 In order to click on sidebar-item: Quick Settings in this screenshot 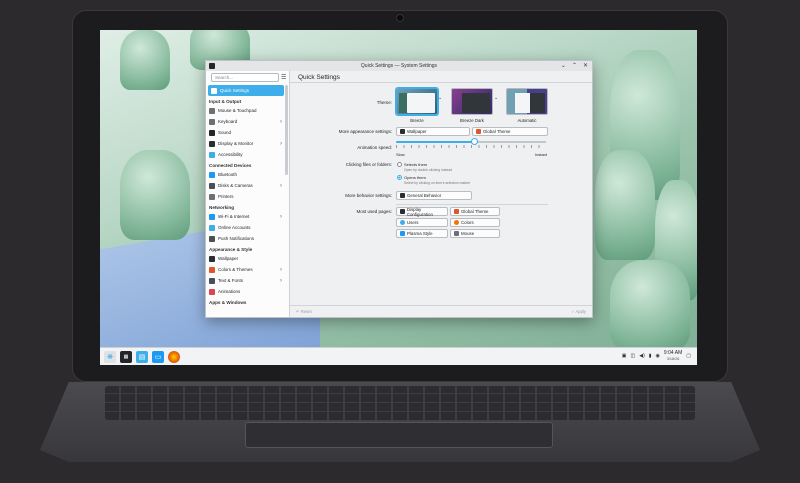, I will do `click(246, 90)`.